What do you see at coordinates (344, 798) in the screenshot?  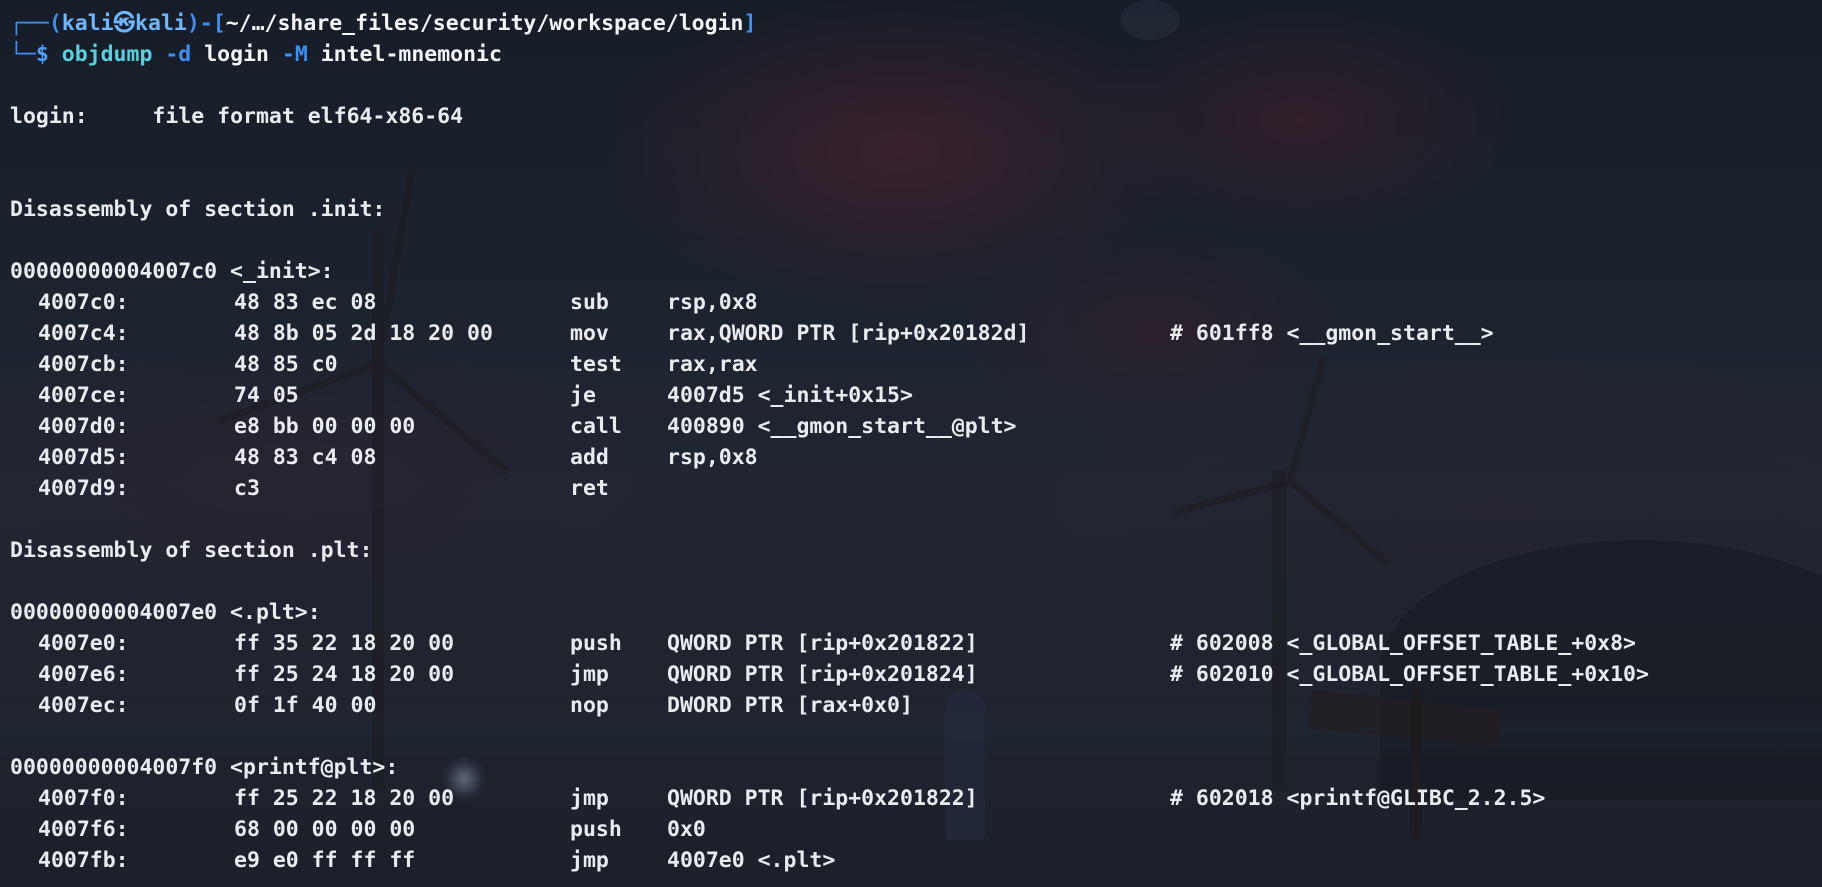 I see `instruction-bytes: ff 25 22 18 20 00` at bounding box center [344, 798].